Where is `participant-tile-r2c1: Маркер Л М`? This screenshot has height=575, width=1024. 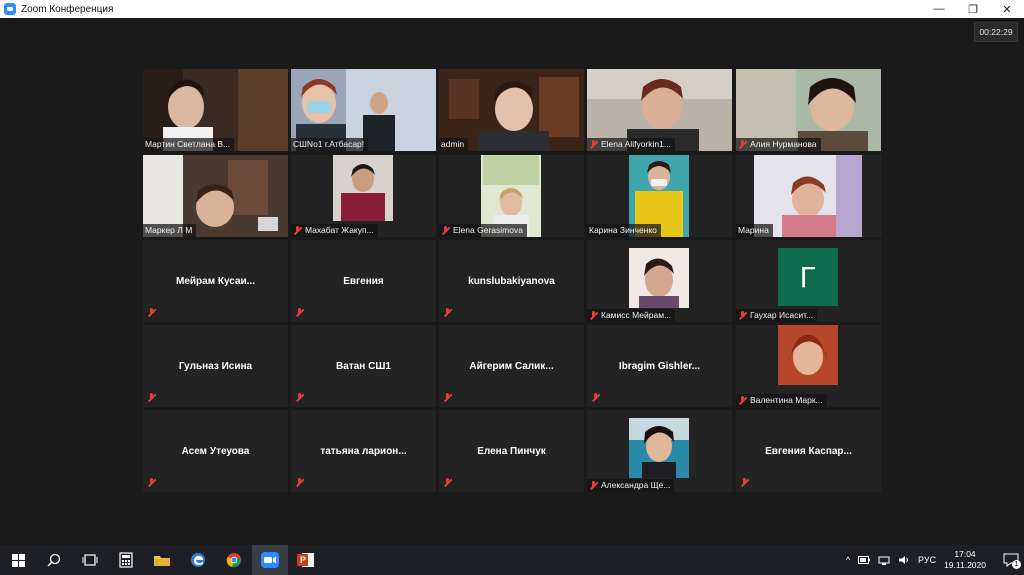
participant-tile-r2c1: Маркер Л М is located at coordinates (215, 196).